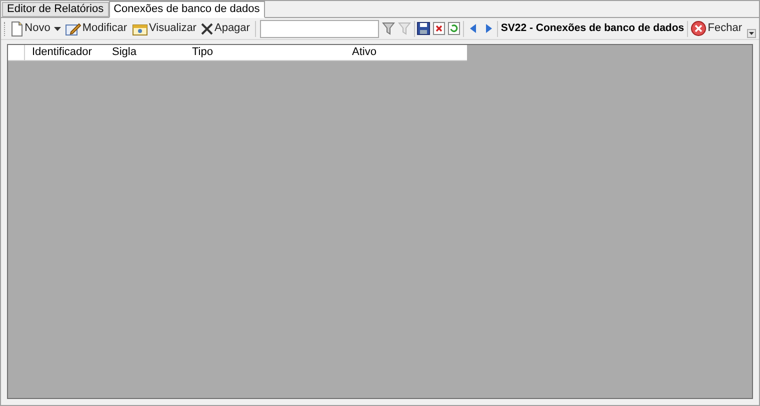 The width and height of the screenshot is (760, 406). I want to click on toolbar-button: Modificar, so click(96, 28).